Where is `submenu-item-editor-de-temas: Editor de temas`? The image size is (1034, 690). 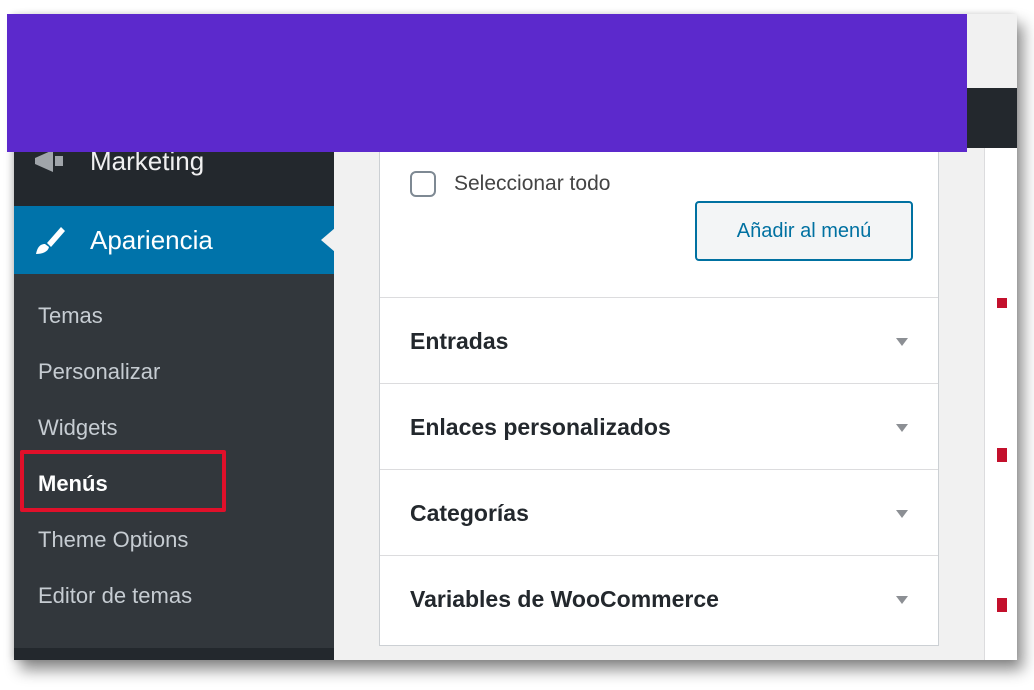 submenu-item-editor-de-temas: Editor de temas is located at coordinates (115, 596).